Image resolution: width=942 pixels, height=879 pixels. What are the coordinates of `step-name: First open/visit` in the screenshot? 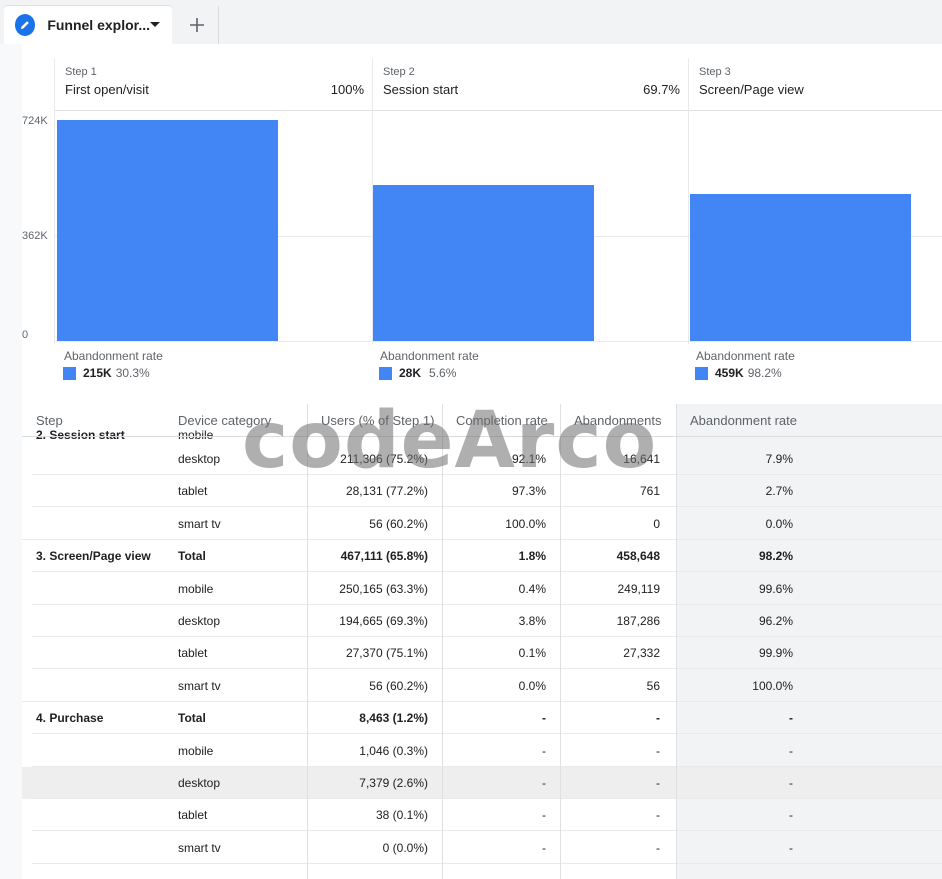 It's located at (107, 89).